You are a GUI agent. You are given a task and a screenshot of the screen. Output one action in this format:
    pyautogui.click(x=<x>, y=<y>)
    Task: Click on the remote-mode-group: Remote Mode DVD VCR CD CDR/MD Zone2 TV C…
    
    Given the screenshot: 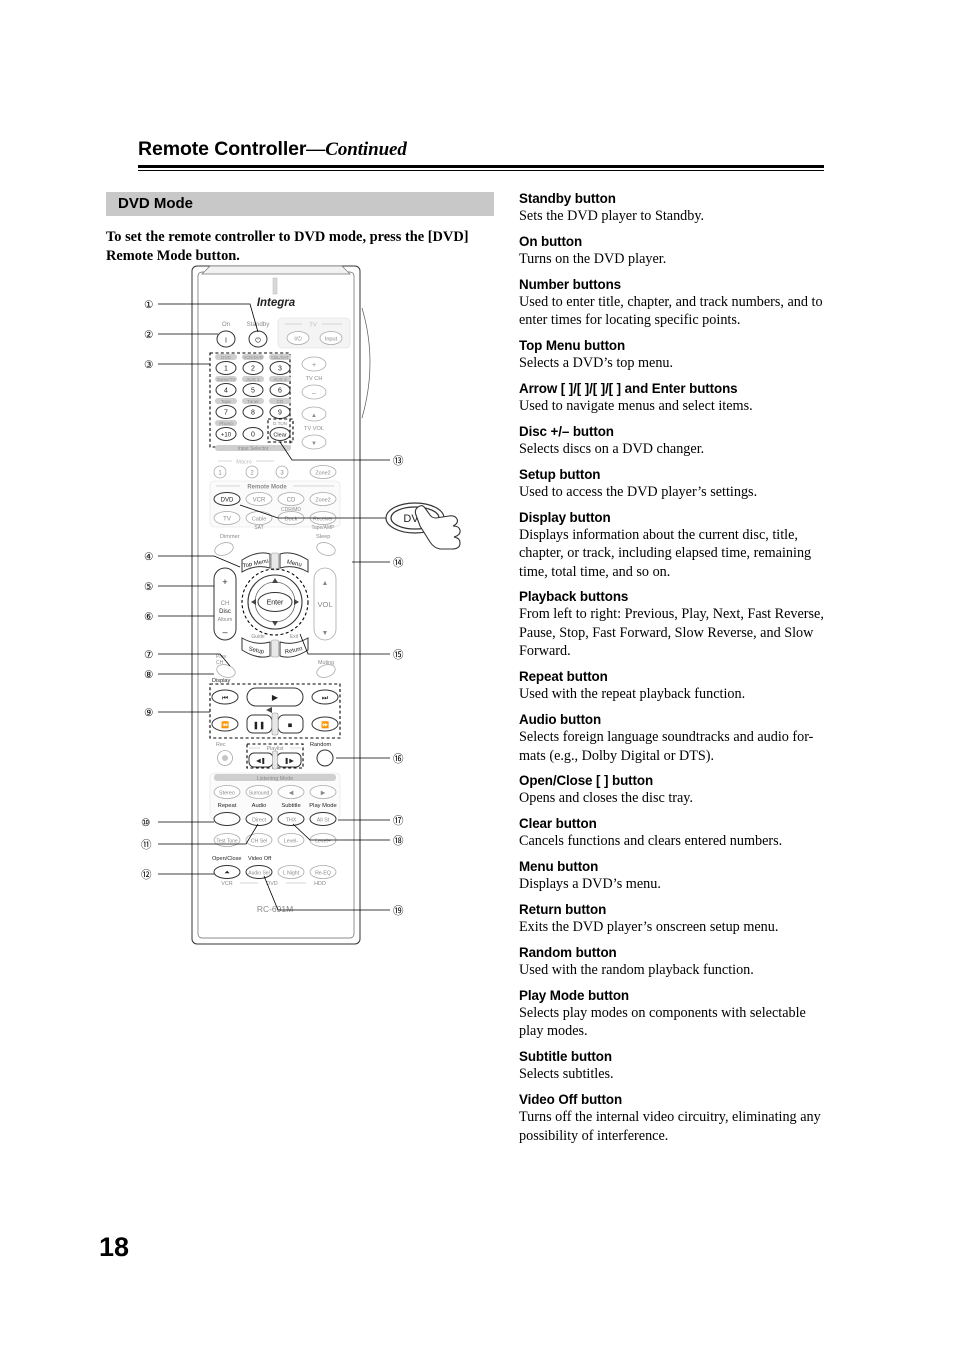 What is the action you would take?
    pyautogui.click(x=275, y=505)
    